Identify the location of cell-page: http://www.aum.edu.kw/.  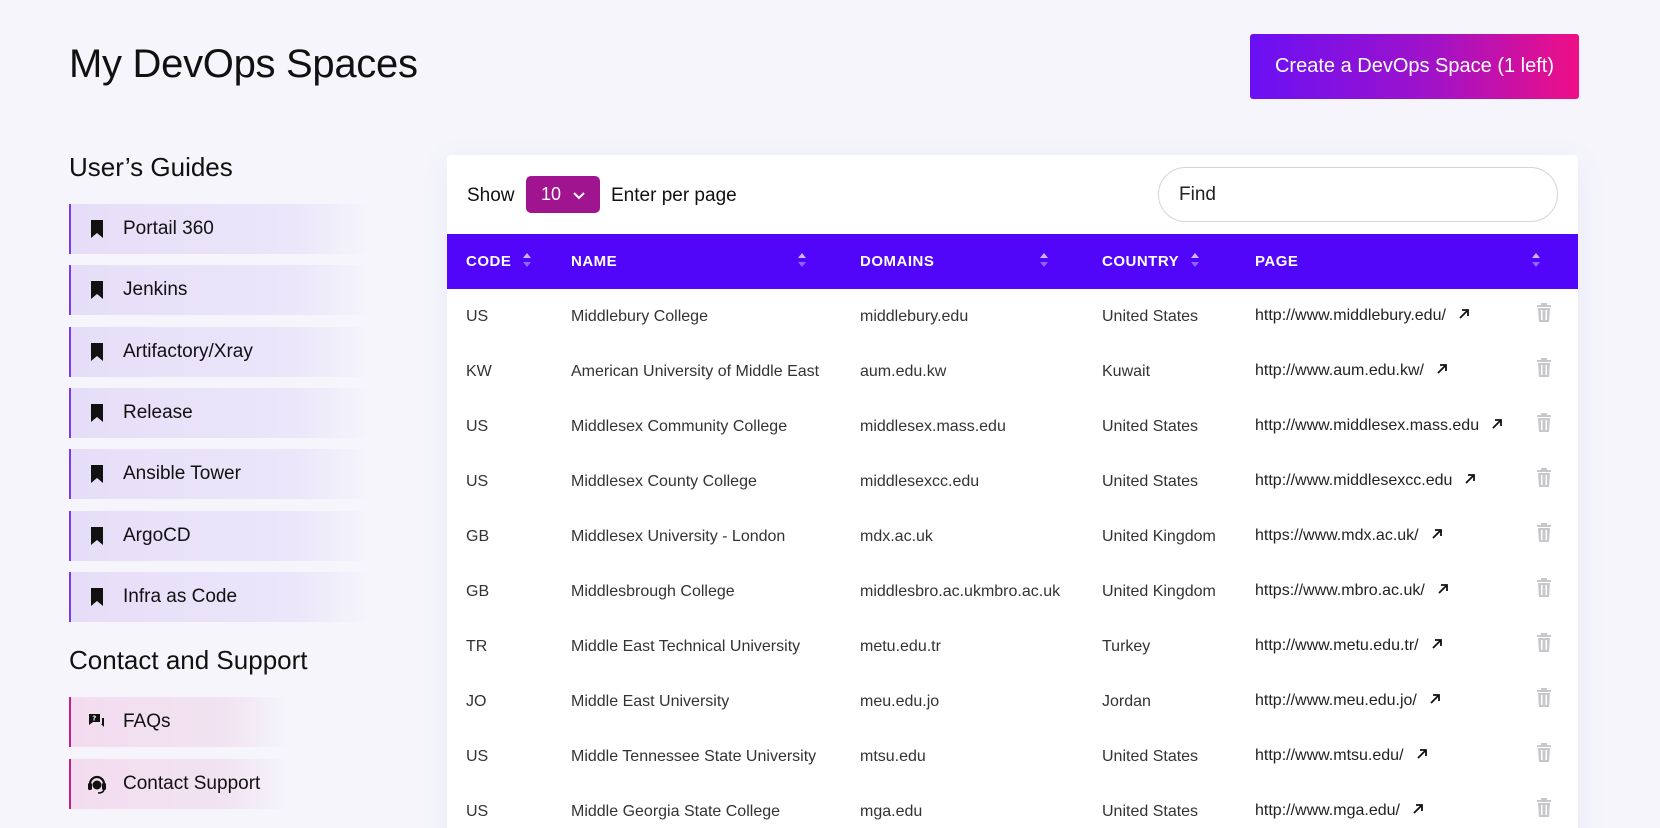
(1407, 371).